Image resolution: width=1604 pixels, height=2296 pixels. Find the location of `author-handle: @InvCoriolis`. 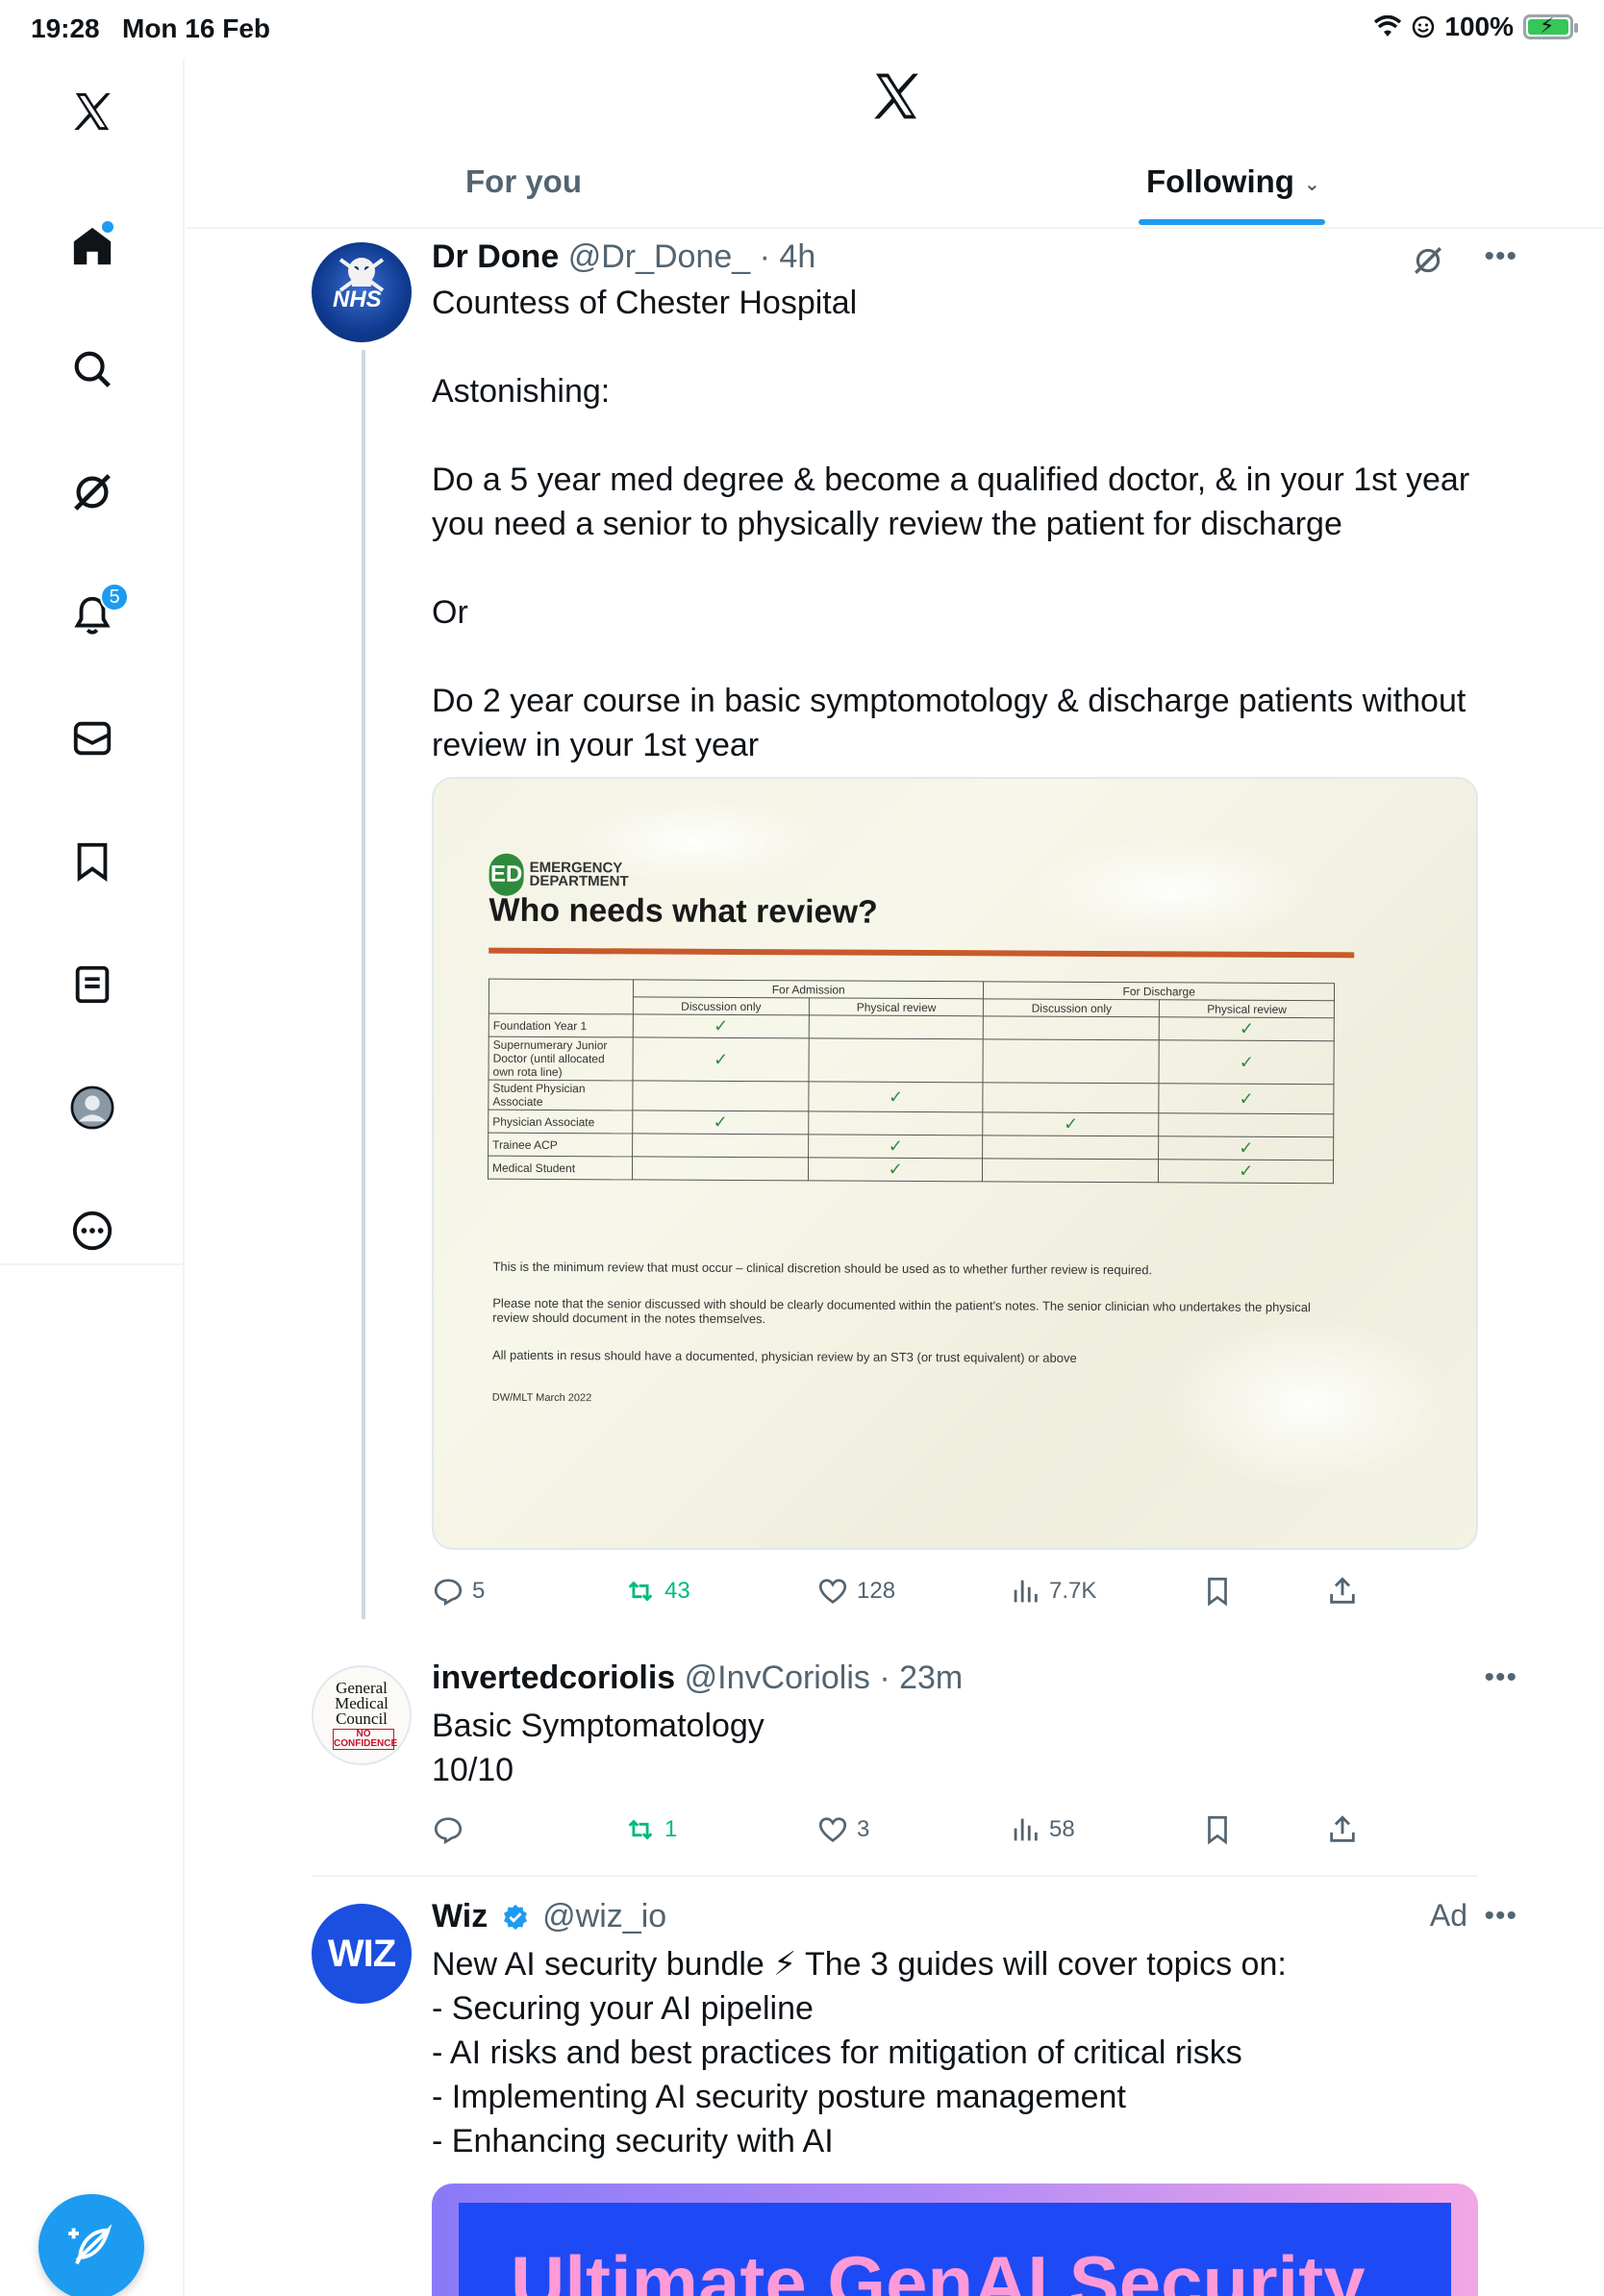

author-handle: @InvCoriolis is located at coordinates (777, 1678).